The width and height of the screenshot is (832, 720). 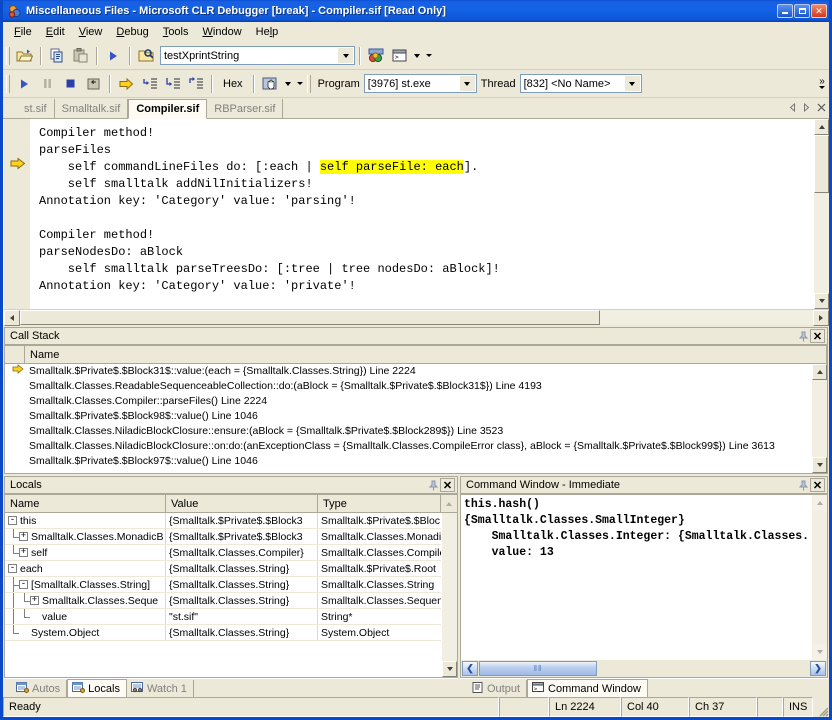 I want to click on toolbar-overflow-caret-icon, so click(x=822, y=87).